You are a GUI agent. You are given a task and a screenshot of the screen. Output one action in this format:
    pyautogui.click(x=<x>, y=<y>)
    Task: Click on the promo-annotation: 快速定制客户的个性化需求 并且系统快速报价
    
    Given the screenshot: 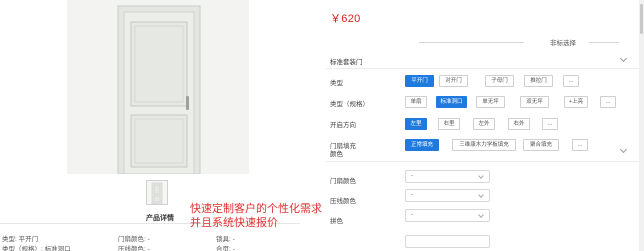 What is the action you would take?
    pyautogui.click(x=256, y=216)
    